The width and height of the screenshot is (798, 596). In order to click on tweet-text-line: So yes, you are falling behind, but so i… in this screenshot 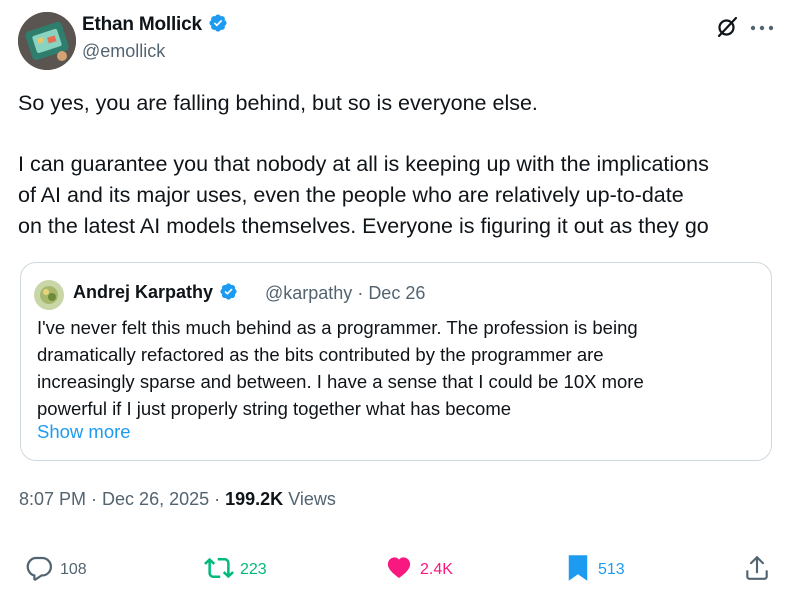, I will do `click(278, 103)`.